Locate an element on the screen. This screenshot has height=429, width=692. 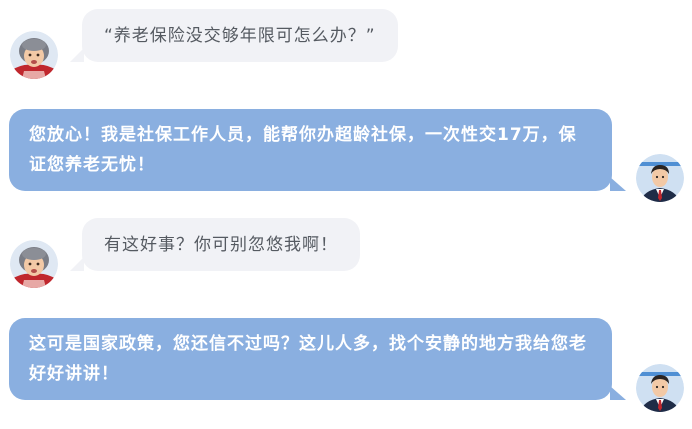
message-text: 您放心！我是社保工作人员，能帮你办超龄社保，一次性交17万，保证您养老无忧！ is located at coordinates (303, 150).